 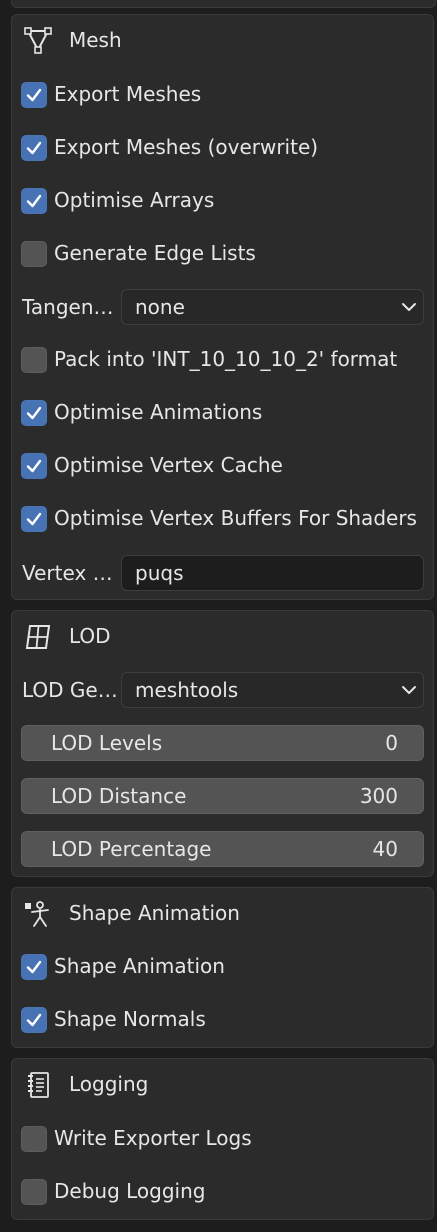 I want to click on lod-generator-row: LOD Ge… meshtools, so click(x=222, y=690).